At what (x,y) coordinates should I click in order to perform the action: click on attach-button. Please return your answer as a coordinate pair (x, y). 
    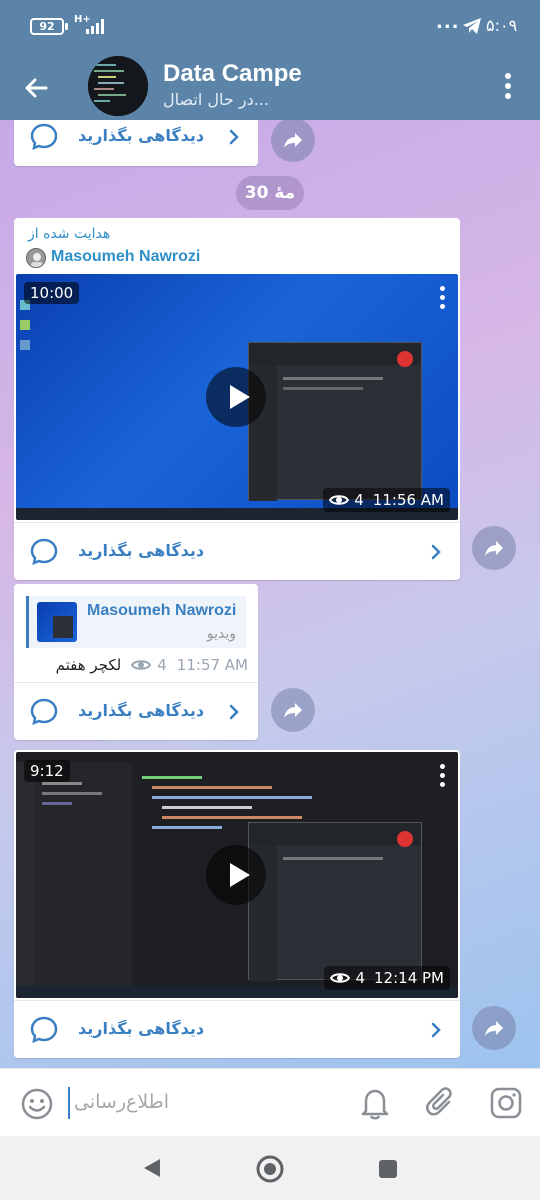
    Looking at the image, I should click on (441, 1103).